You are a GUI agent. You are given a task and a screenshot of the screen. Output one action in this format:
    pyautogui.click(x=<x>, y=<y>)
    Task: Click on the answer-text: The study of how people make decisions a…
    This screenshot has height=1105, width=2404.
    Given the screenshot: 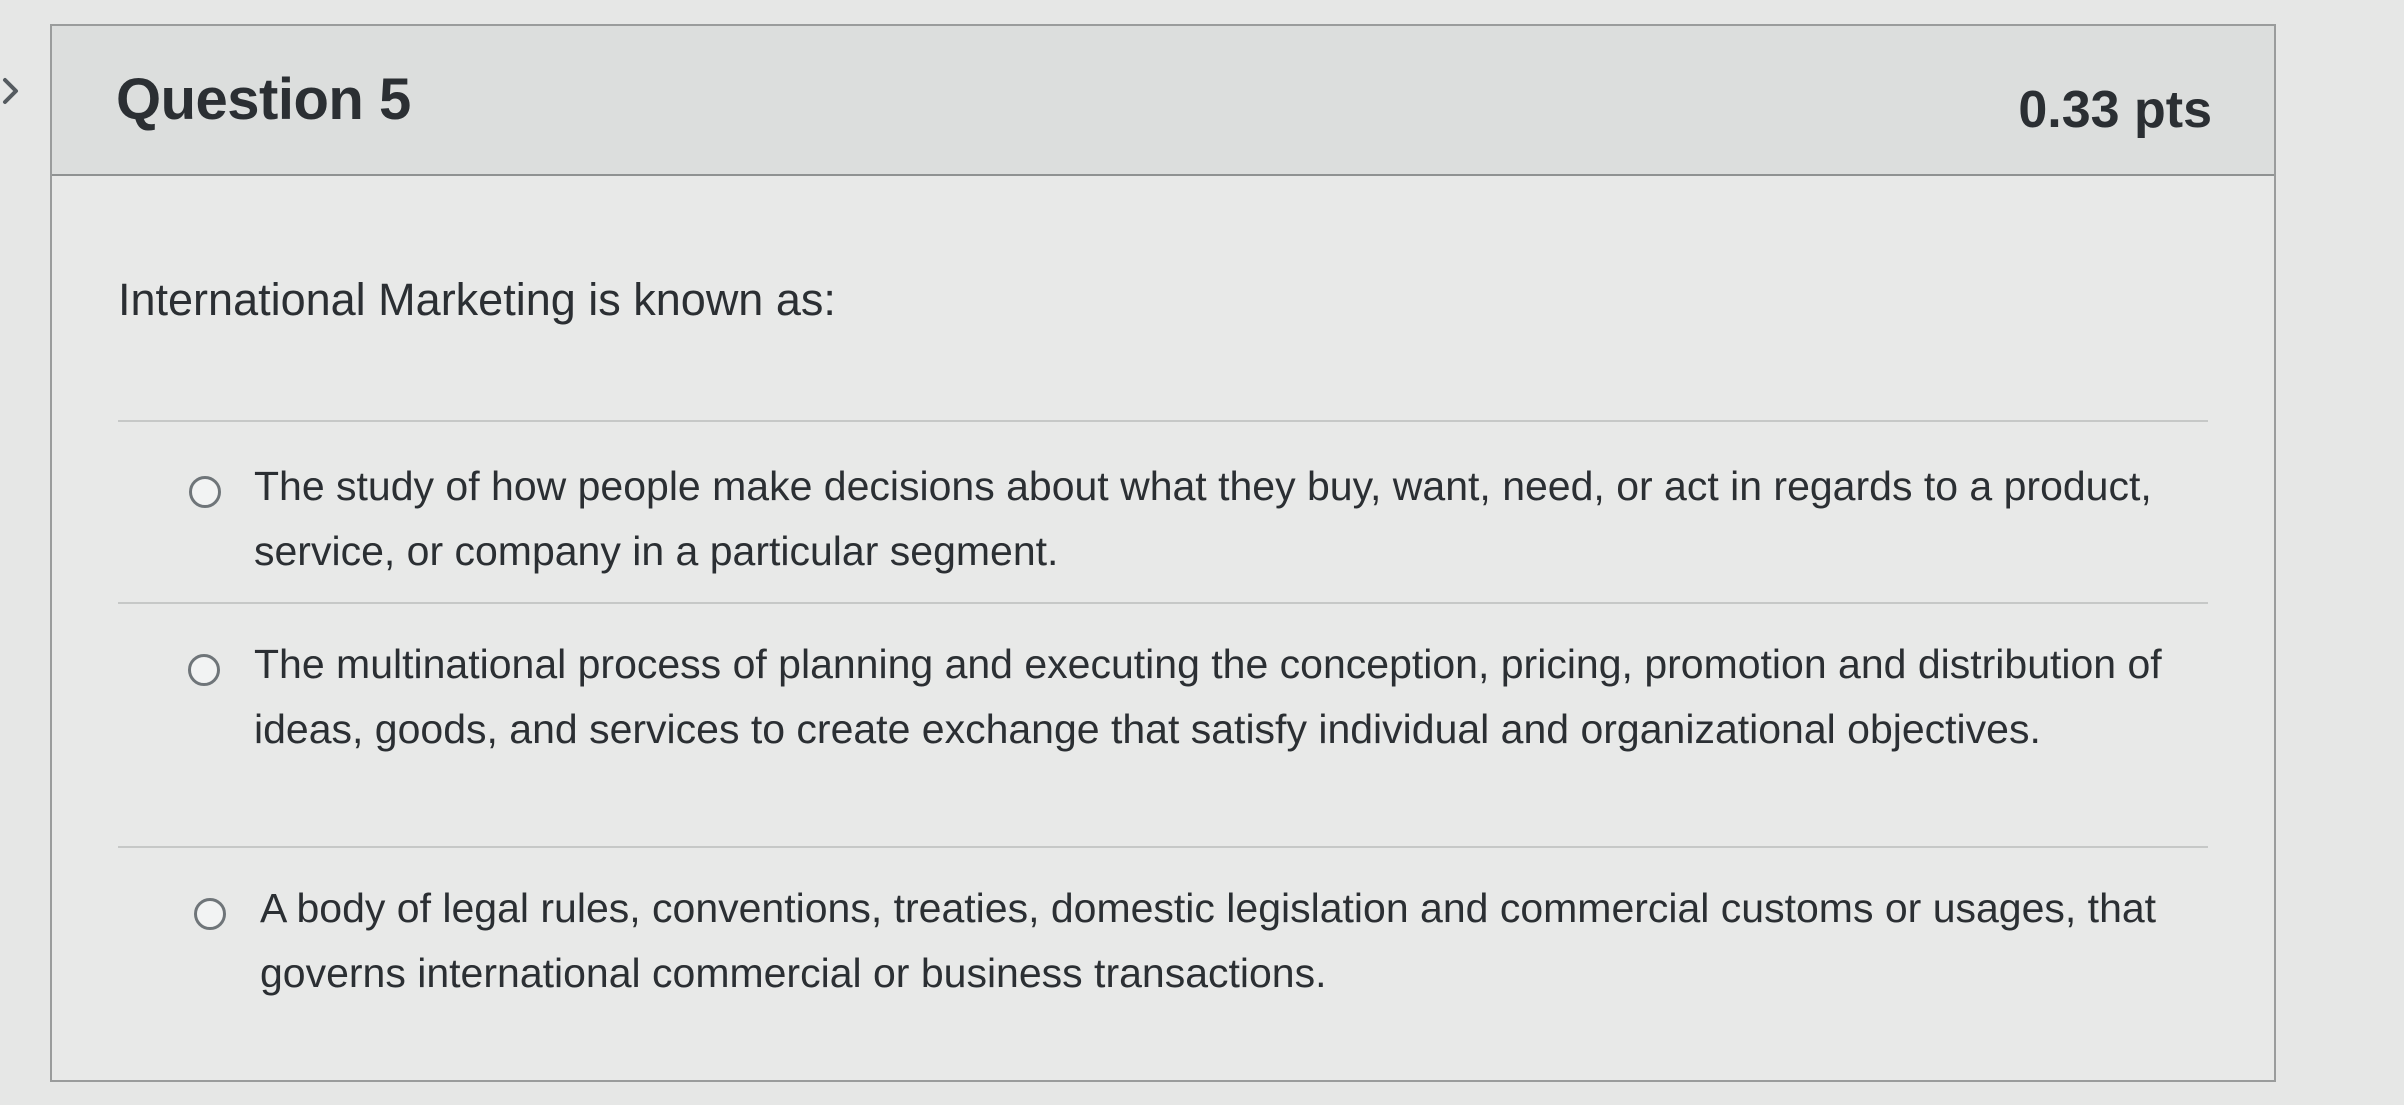 What is the action you would take?
    pyautogui.click(x=1203, y=518)
    